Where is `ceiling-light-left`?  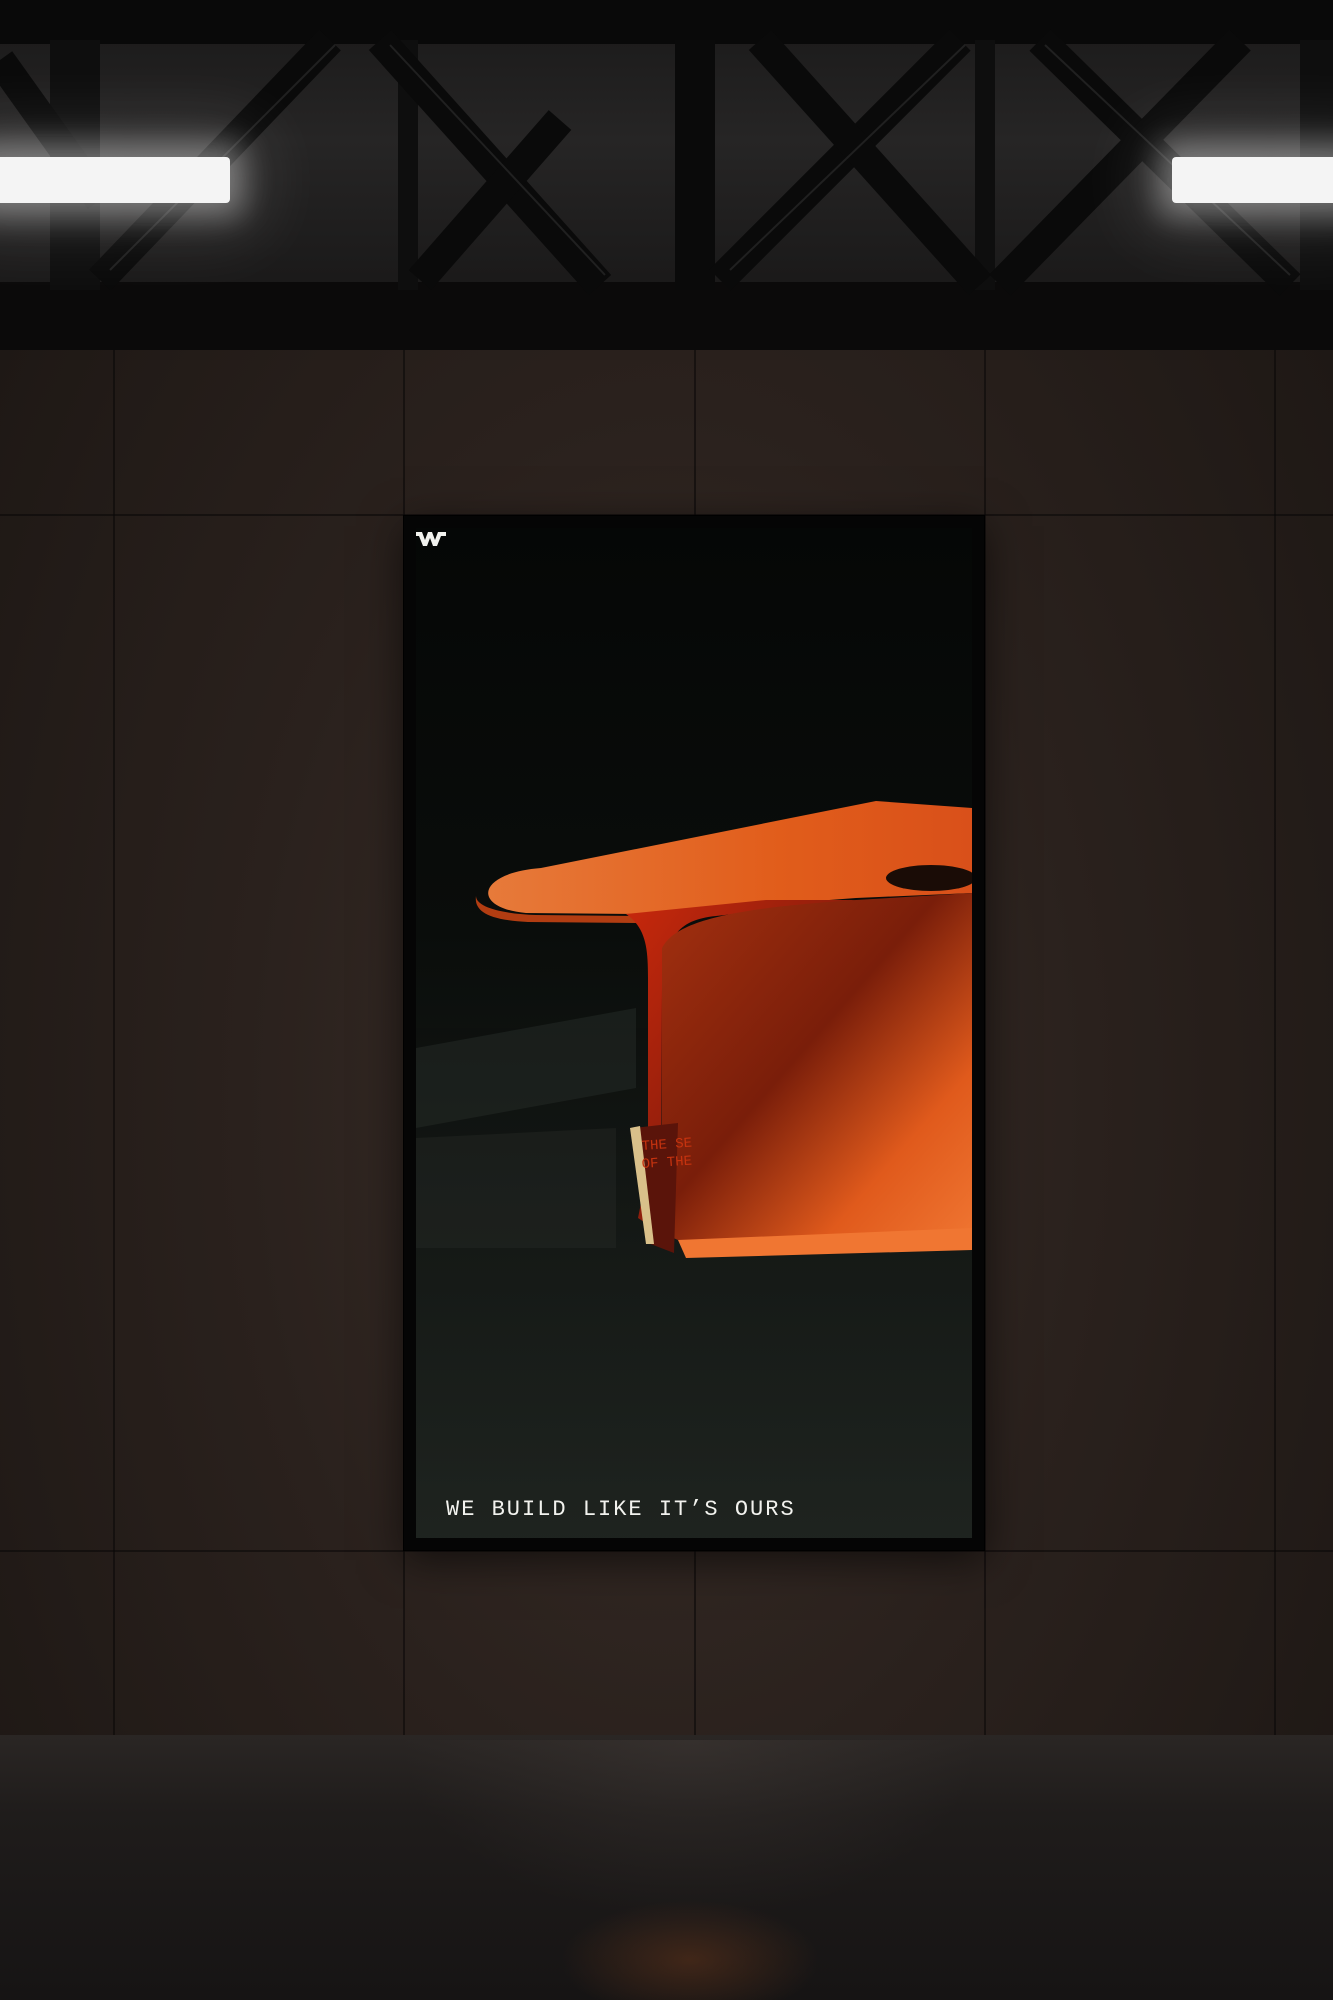 ceiling-light-left is located at coordinates (115, 180).